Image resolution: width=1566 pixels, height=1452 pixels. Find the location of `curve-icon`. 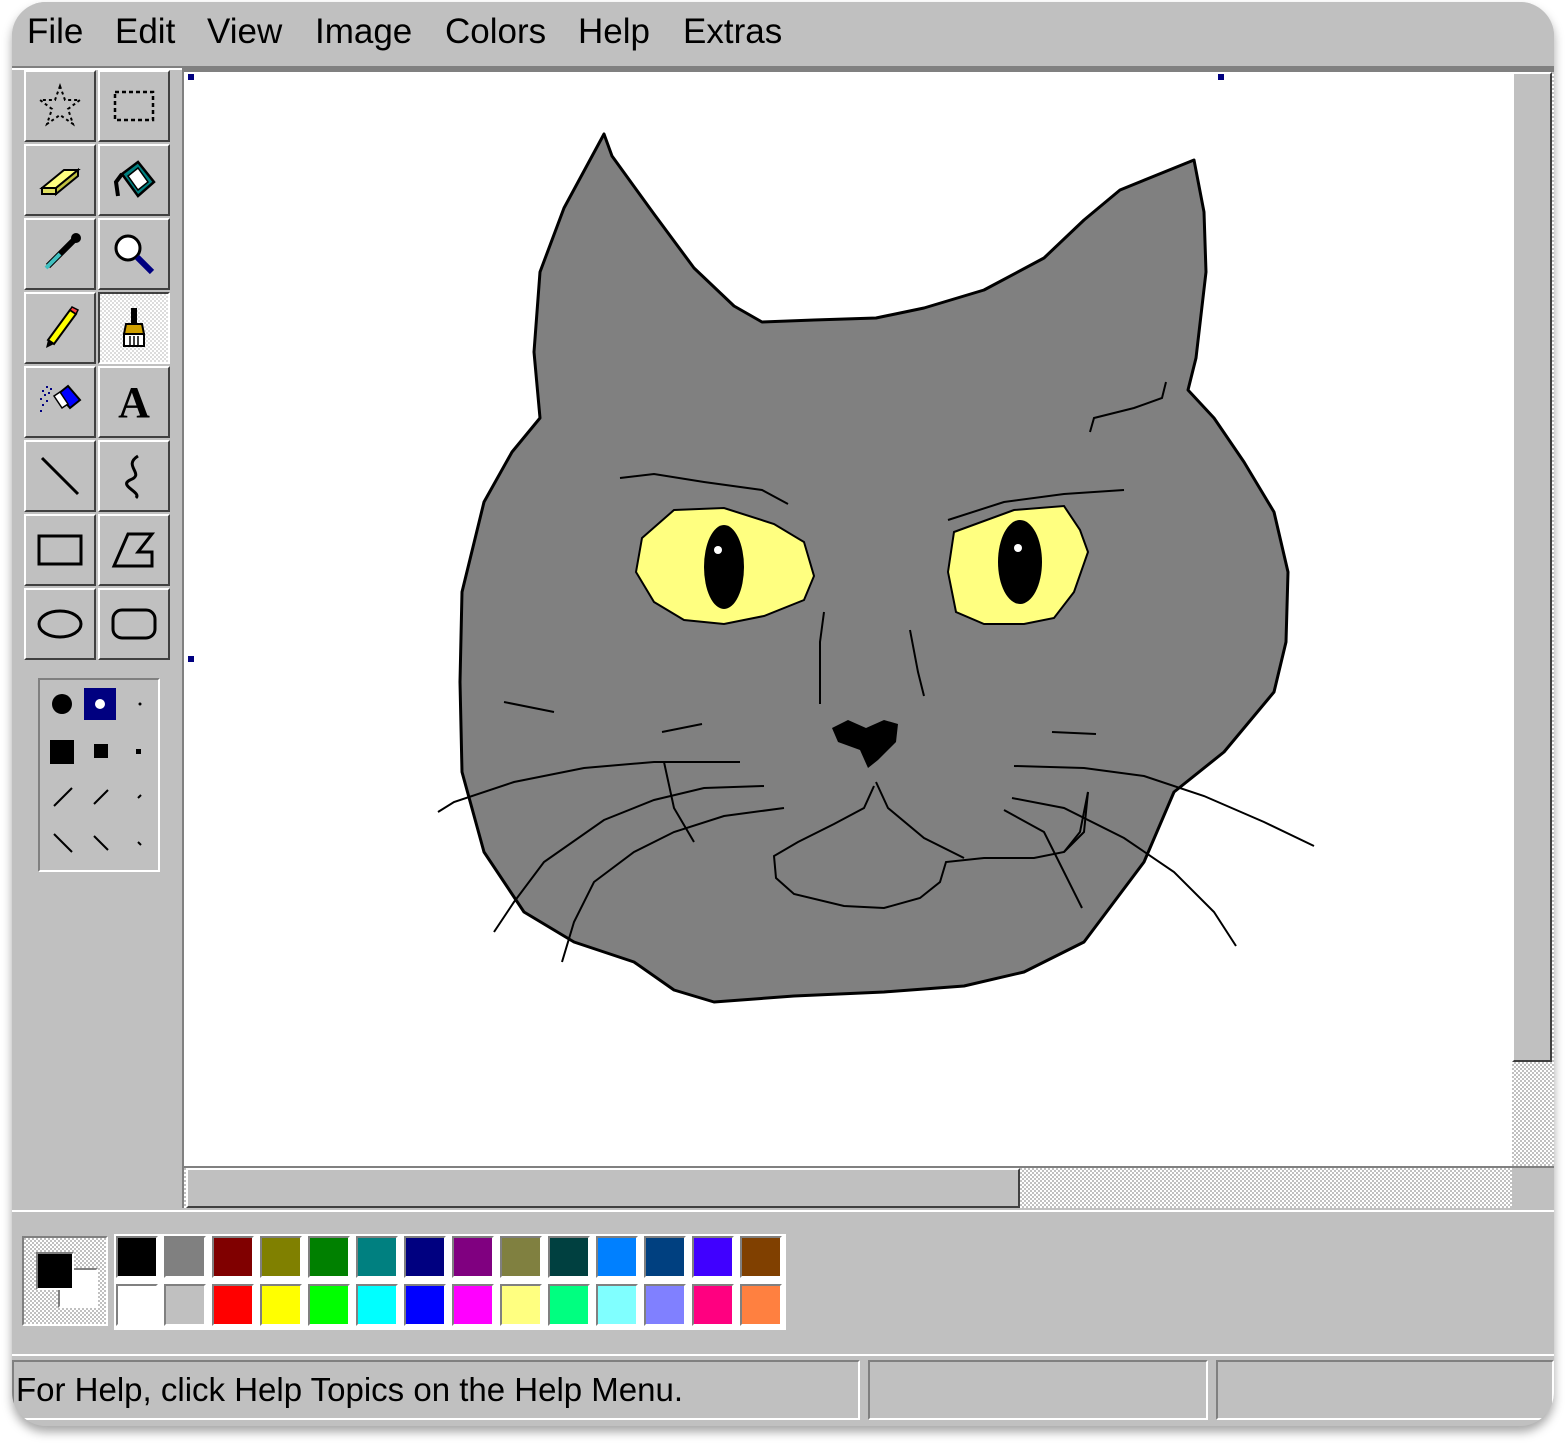

curve-icon is located at coordinates (132, 477).